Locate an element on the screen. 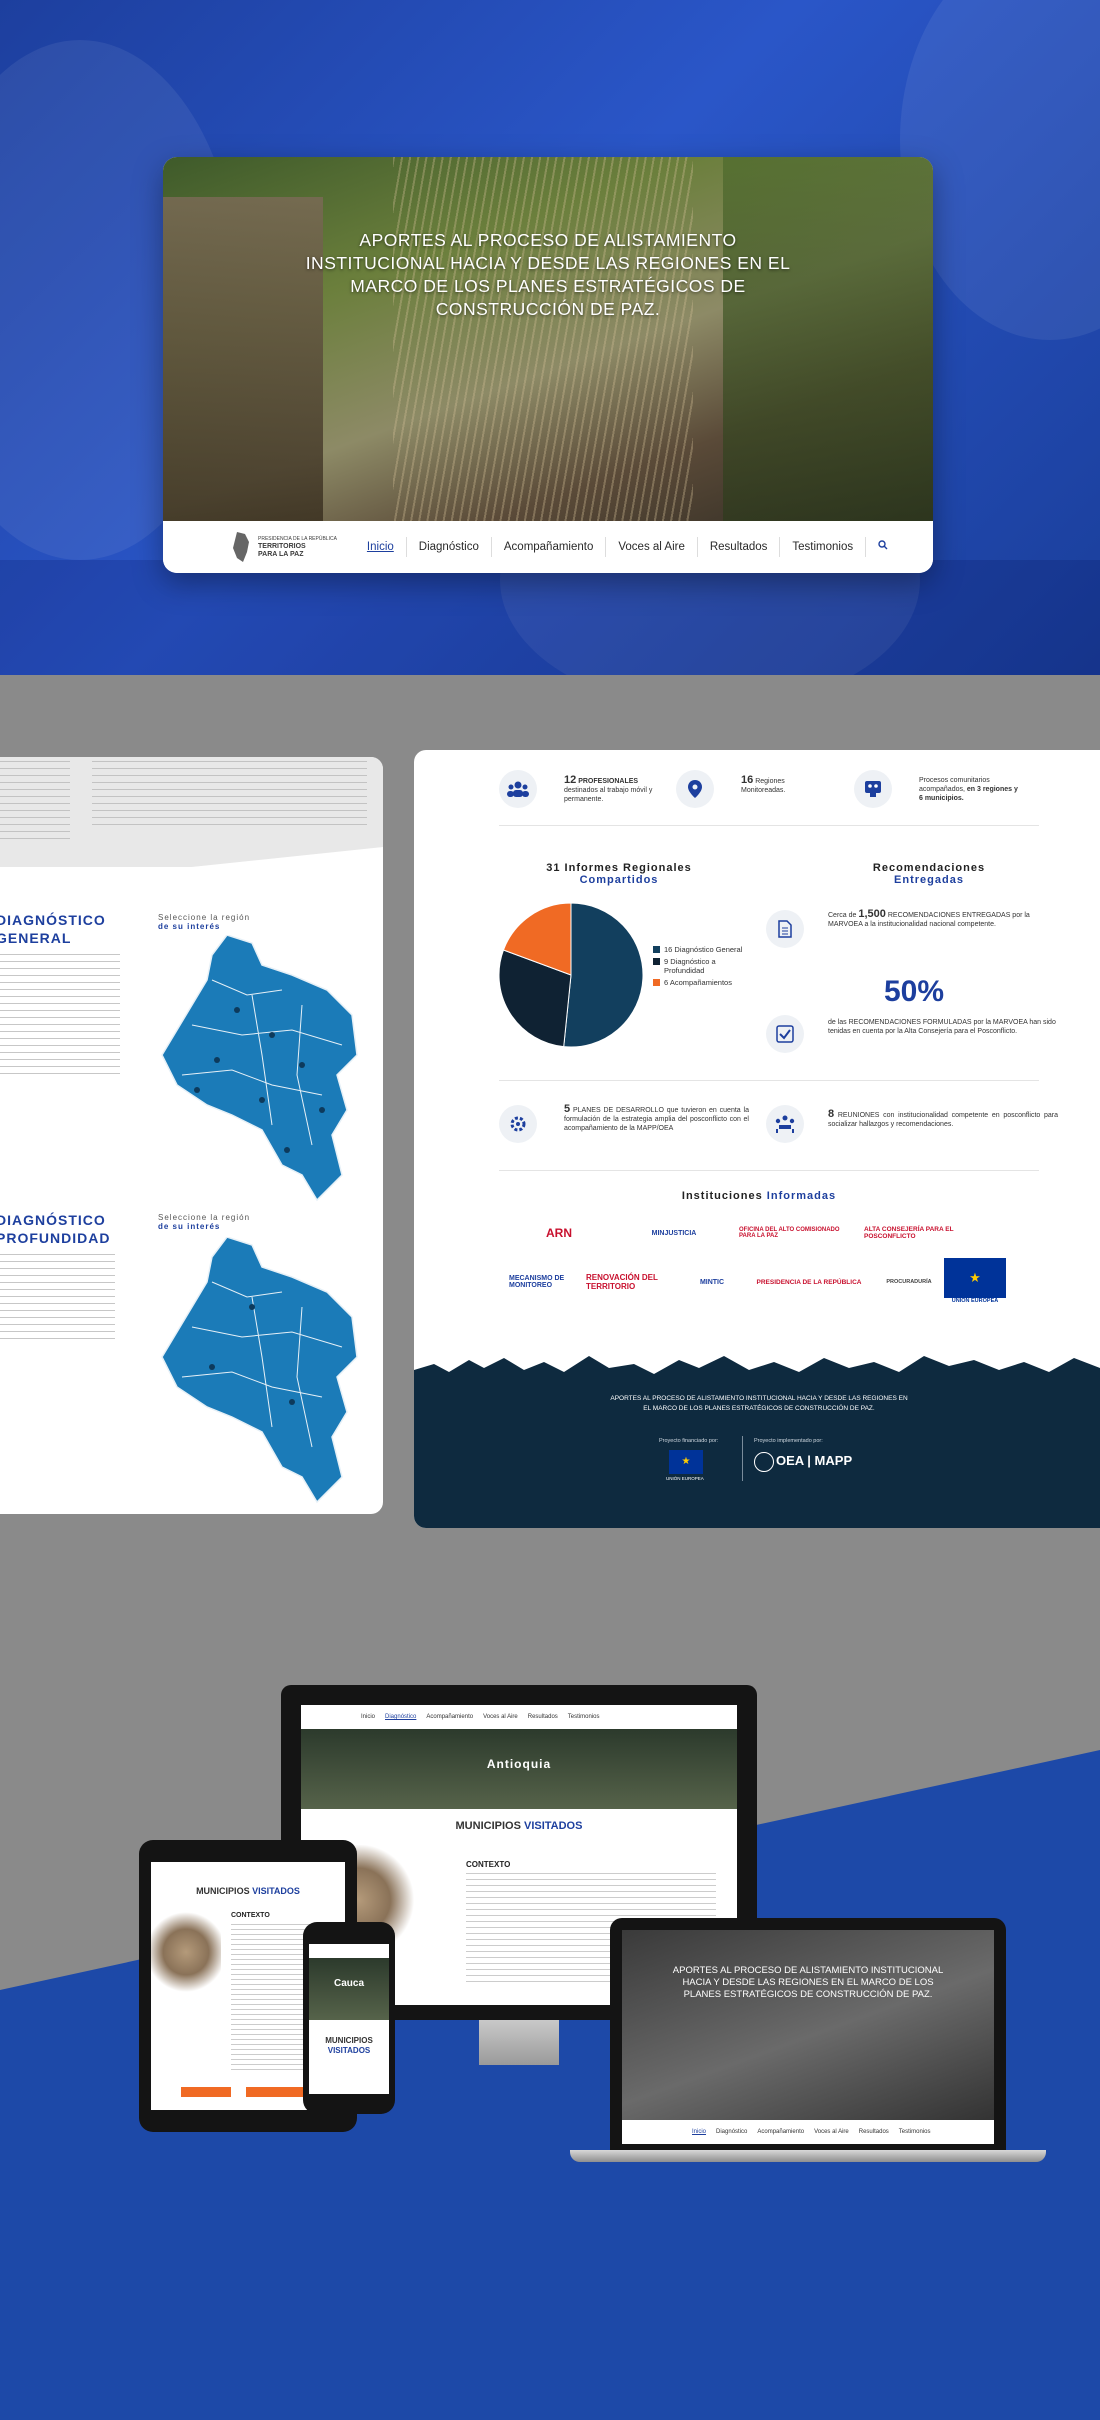 Image resolution: width=1100 pixels, height=2420 pixels. laptop-base is located at coordinates (808, 2156).